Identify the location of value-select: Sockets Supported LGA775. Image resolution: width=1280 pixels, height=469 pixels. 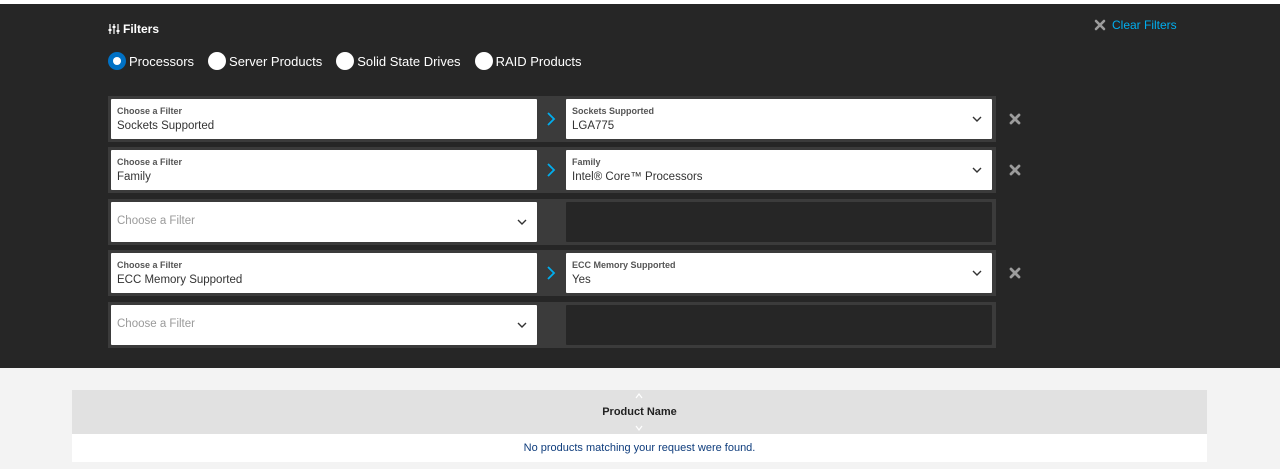
(779, 119).